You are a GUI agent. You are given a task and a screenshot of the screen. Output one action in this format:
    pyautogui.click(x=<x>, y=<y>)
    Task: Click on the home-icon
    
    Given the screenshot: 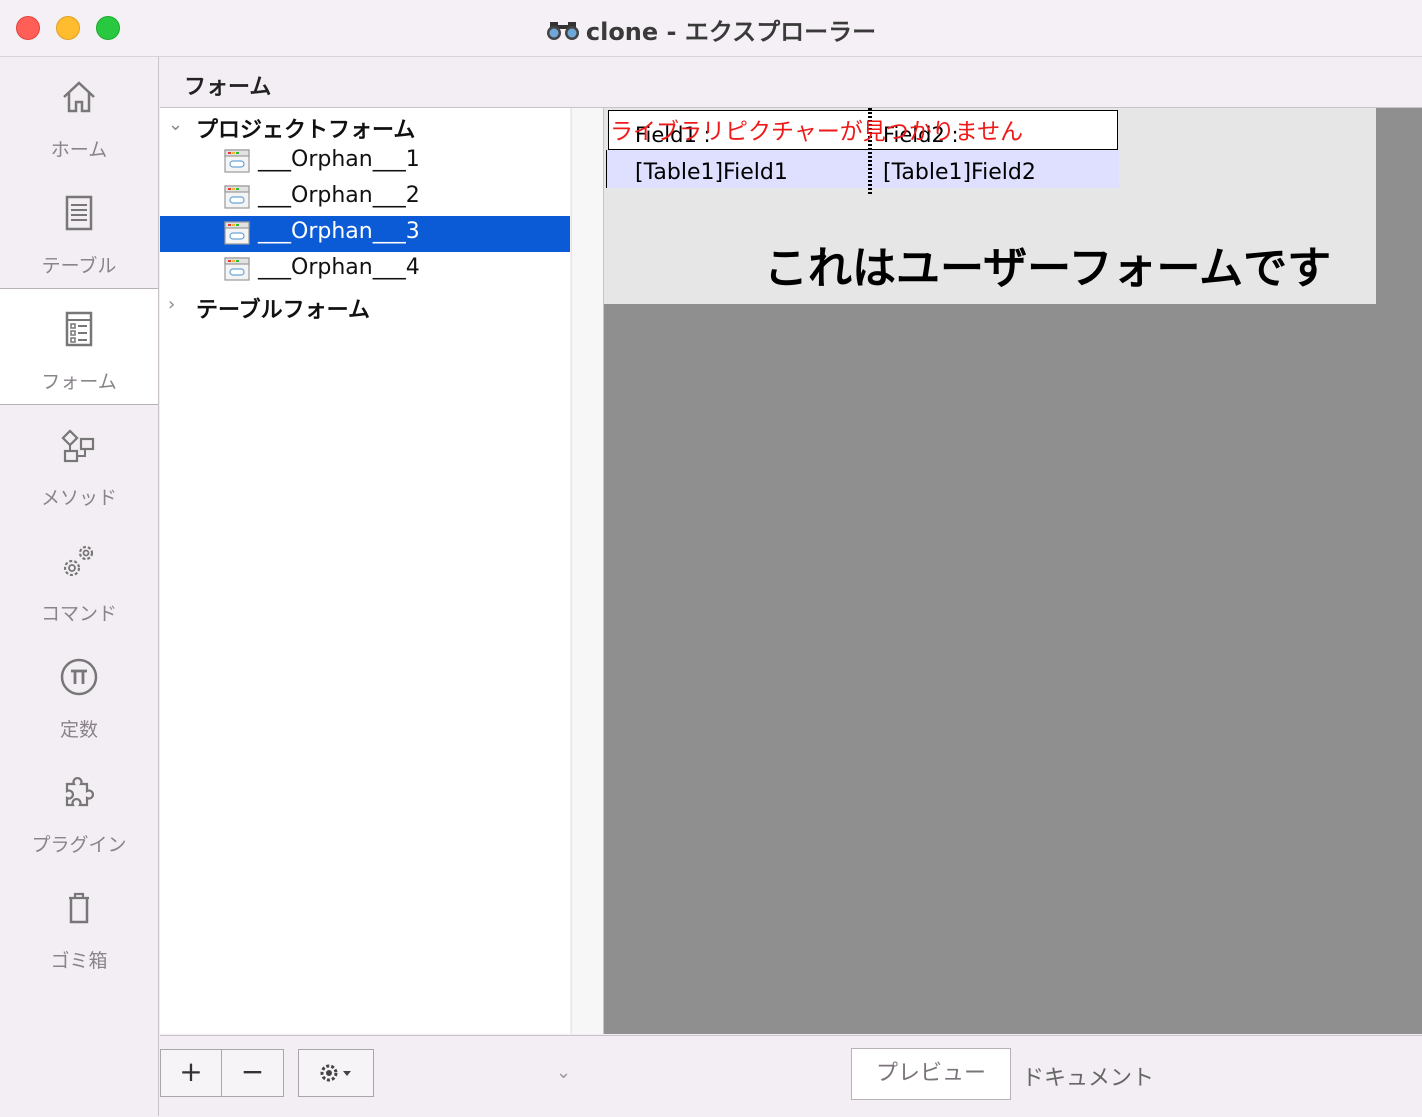 What is the action you would take?
    pyautogui.click(x=79, y=97)
    